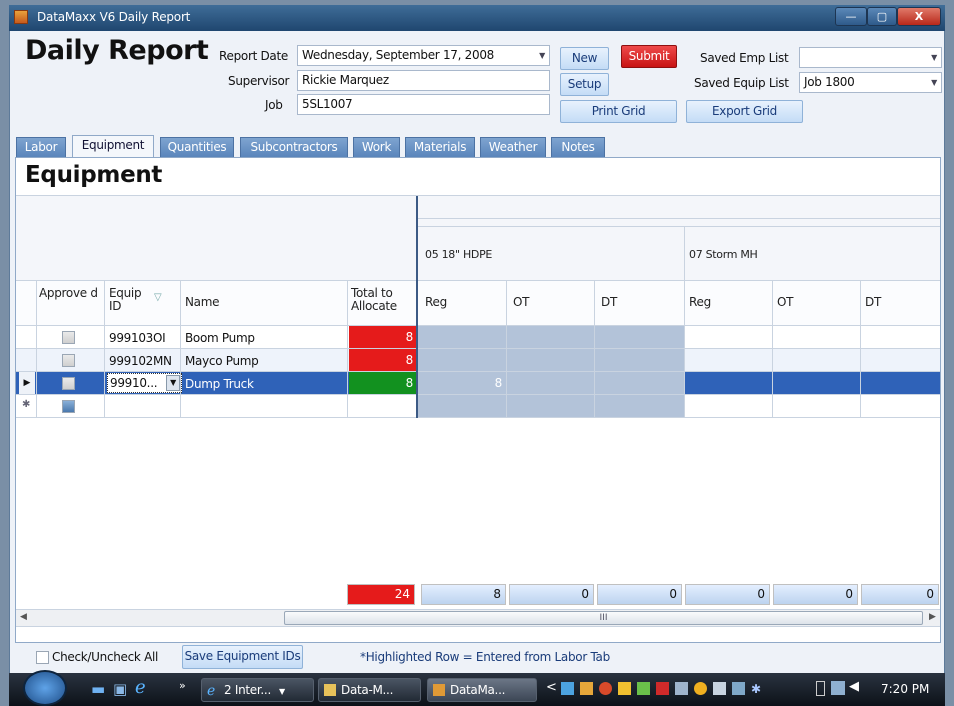  I want to click on name-cell: Dump Truck, so click(219, 384).